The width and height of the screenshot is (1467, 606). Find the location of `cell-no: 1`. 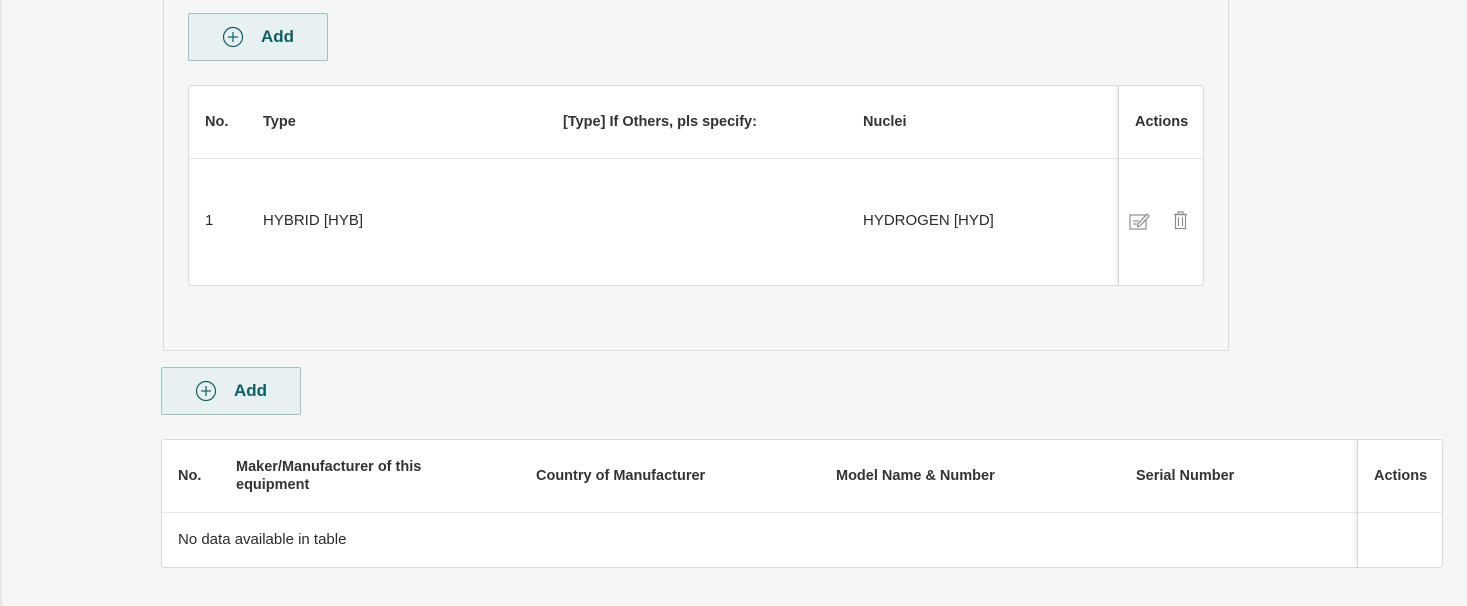

cell-no: 1 is located at coordinates (209, 220).